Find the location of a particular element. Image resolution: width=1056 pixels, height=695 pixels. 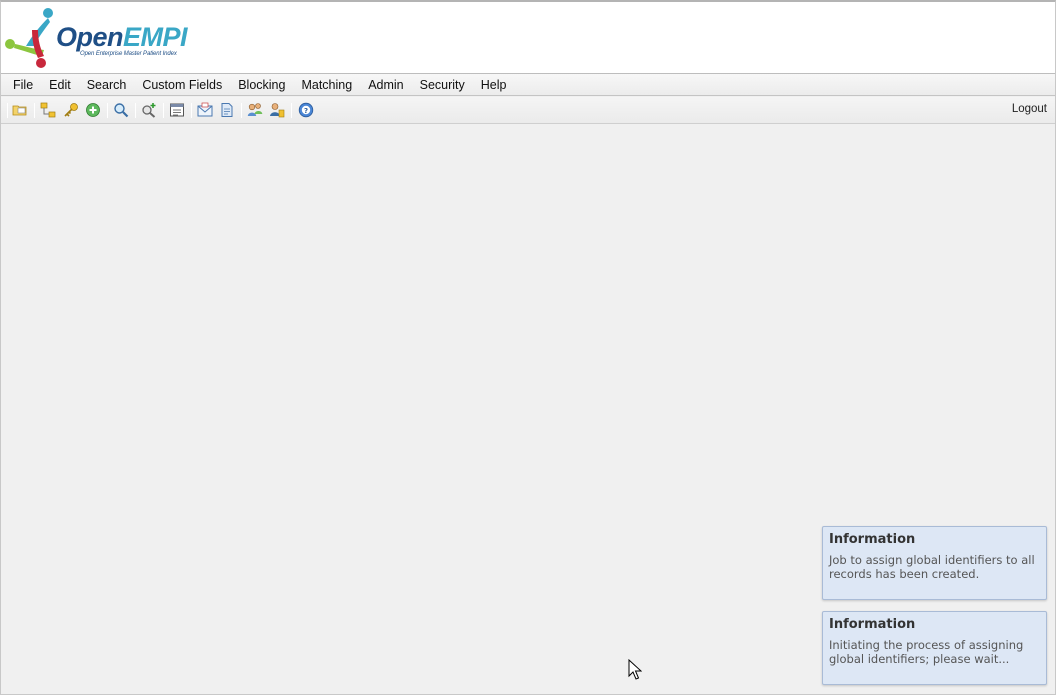

menu-custom-fields: Custom Fields is located at coordinates (182, 85).